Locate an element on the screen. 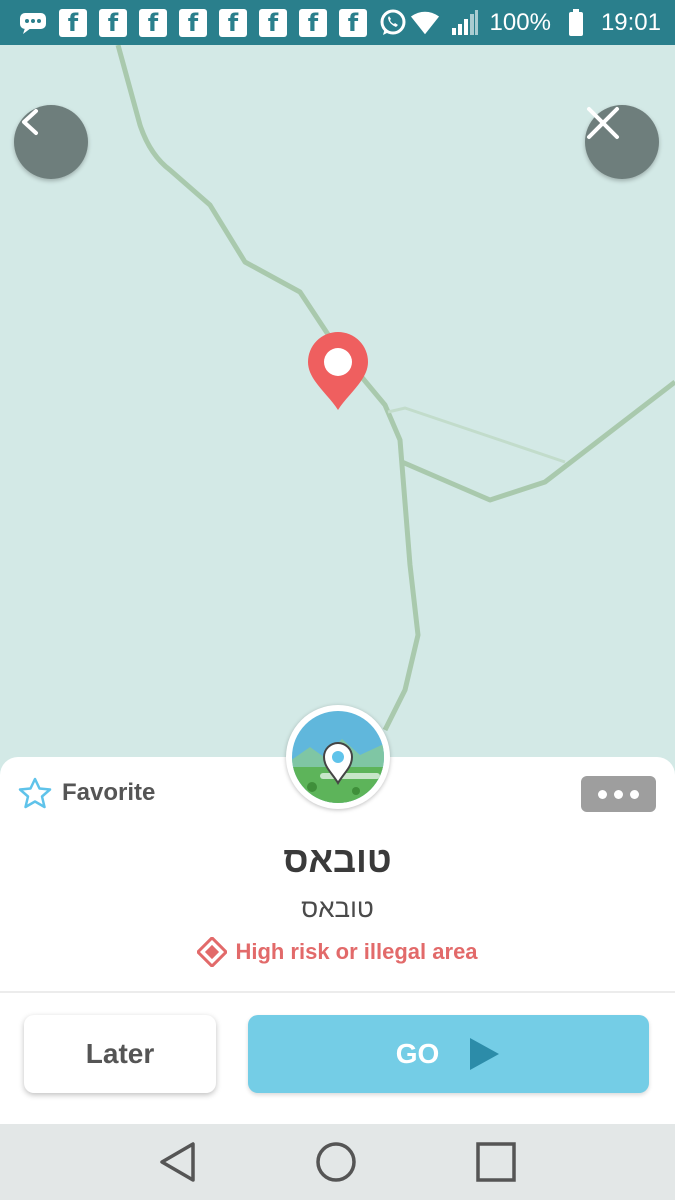  battery-icon is located at coordinates (576, 23).